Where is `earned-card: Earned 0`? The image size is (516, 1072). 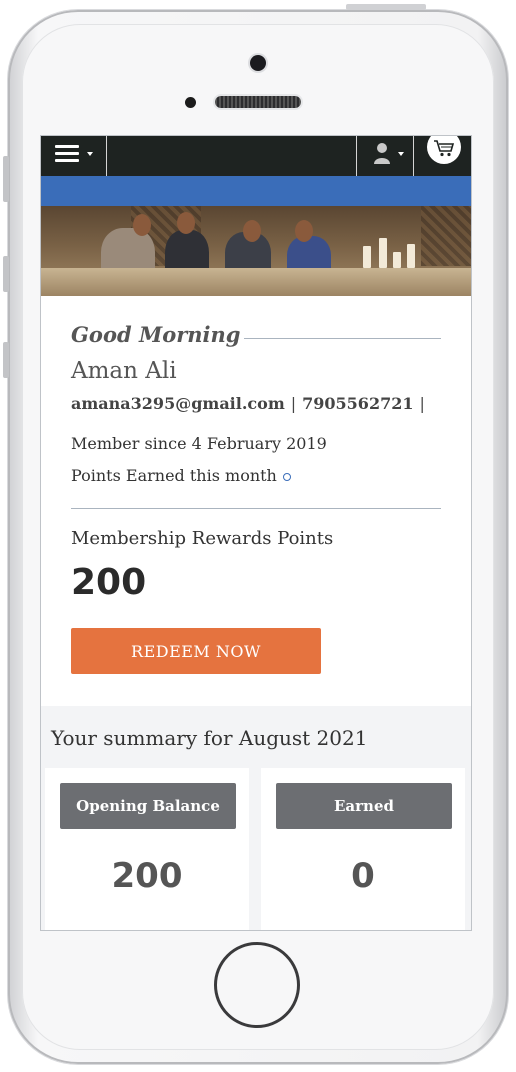 earned-card: Earned 0 is located at coordinates (363, 849).